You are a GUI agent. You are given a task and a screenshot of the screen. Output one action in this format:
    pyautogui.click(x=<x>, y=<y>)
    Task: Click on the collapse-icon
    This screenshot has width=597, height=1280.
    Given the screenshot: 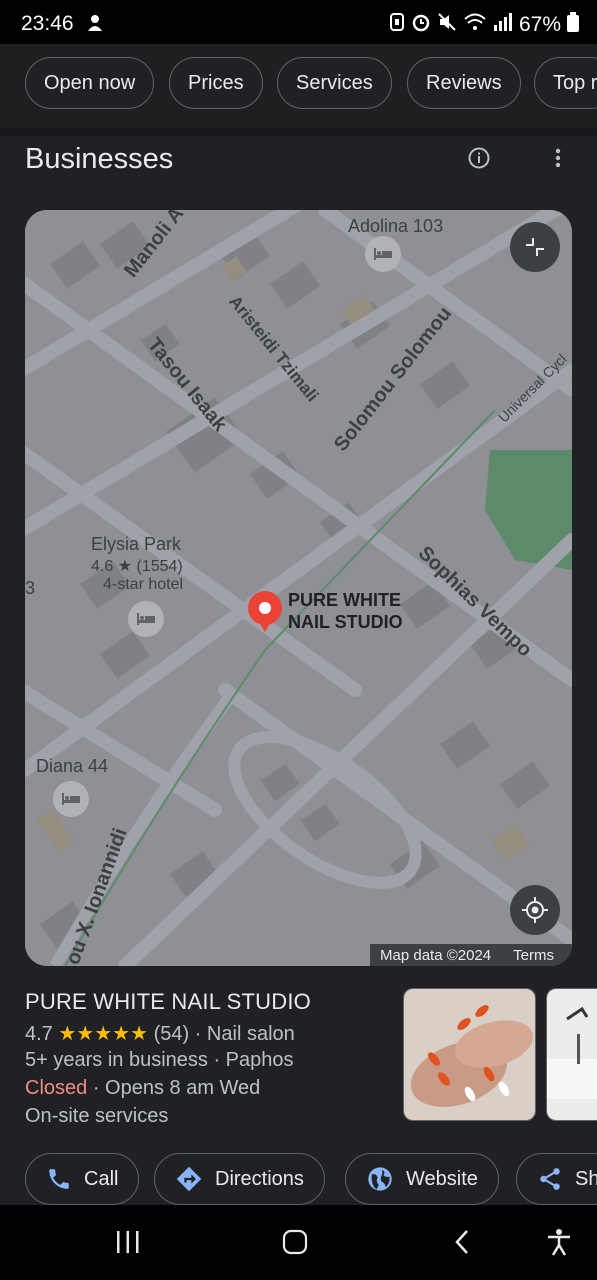 What is the action you would take?
    pyautogui.click(x=535, y=247)
    